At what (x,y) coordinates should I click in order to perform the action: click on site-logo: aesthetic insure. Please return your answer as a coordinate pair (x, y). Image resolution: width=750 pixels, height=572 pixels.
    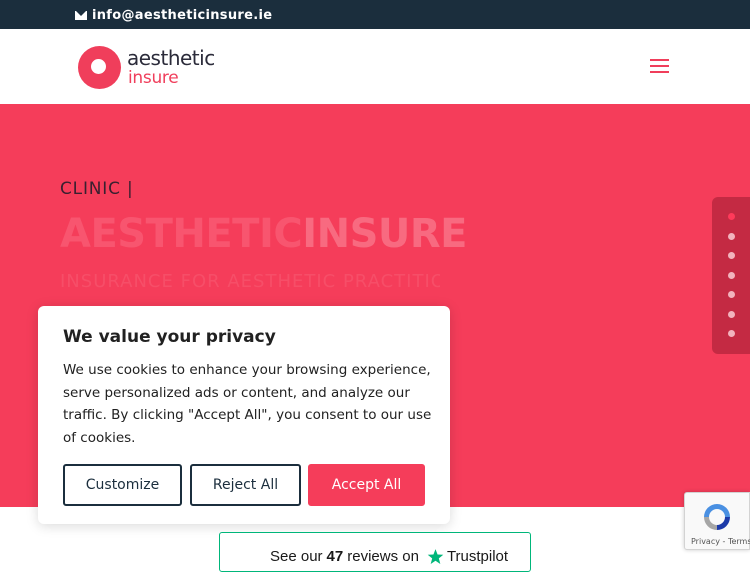
    Looking at the image, I should click on (148, 67).